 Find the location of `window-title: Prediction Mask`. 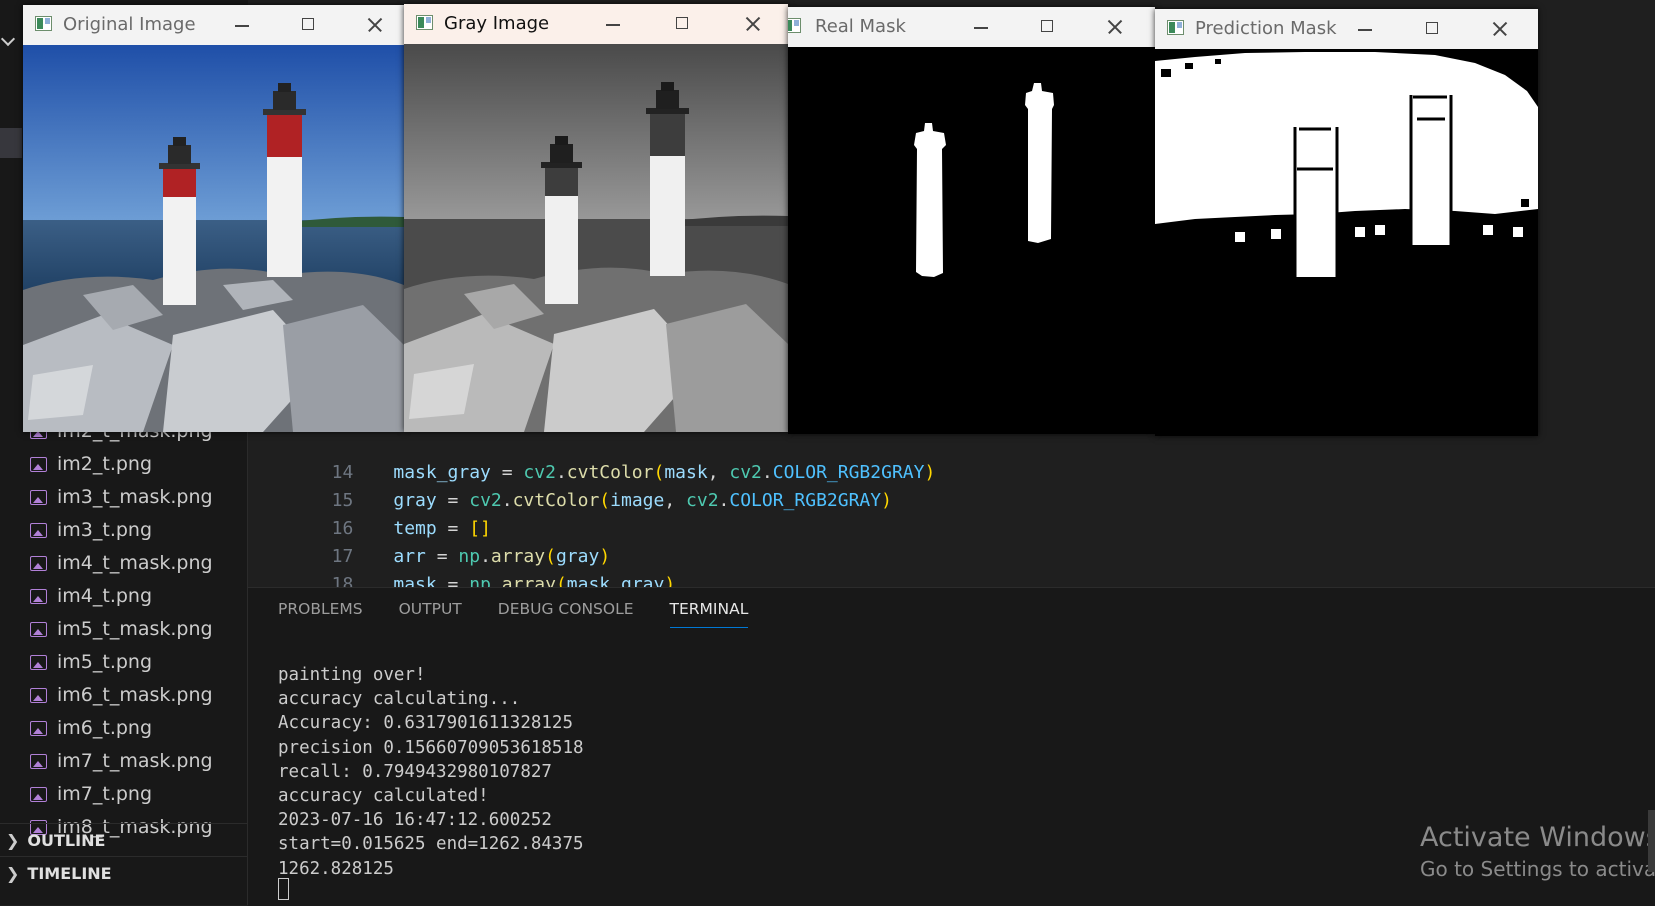

window-title: Prediction Mask is located at coordinates (1266, 28).